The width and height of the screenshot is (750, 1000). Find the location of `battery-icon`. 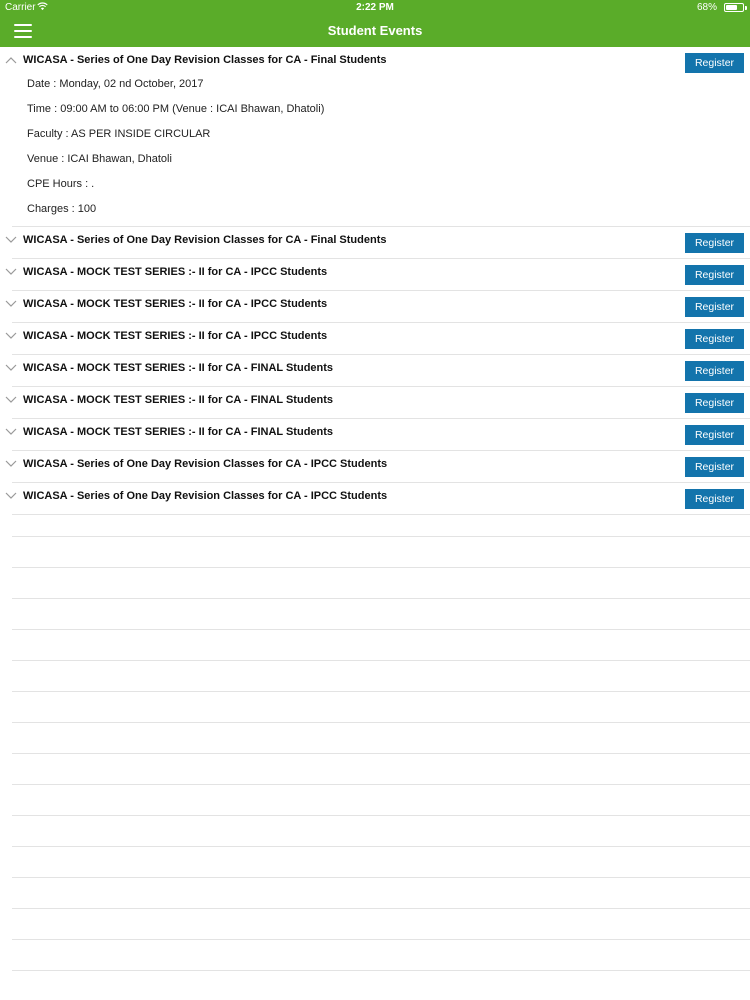

battery-icon is located at coordinates (734, 7).